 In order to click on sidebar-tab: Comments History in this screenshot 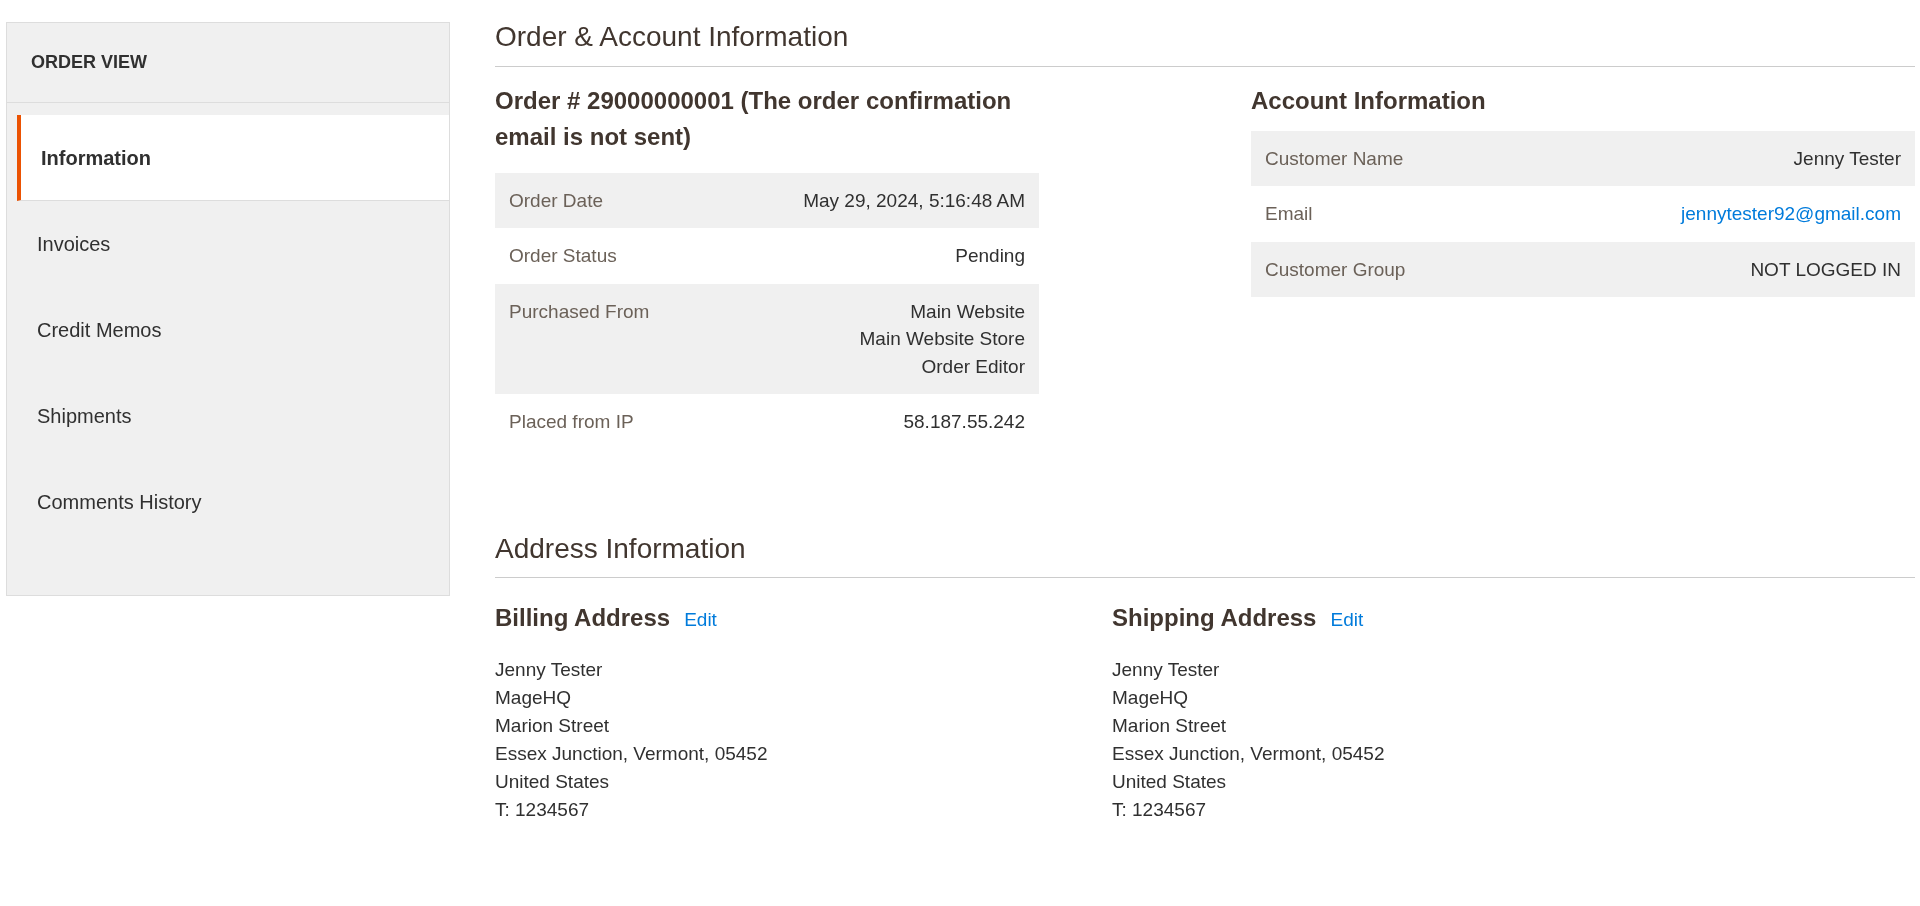, I will do `click(228, 502)`.